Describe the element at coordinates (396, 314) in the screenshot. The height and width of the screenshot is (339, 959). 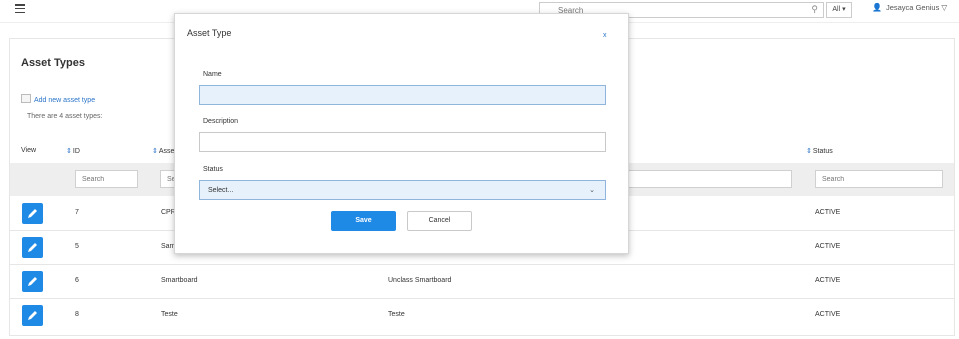
I see `cell-description: Teste` at that location.